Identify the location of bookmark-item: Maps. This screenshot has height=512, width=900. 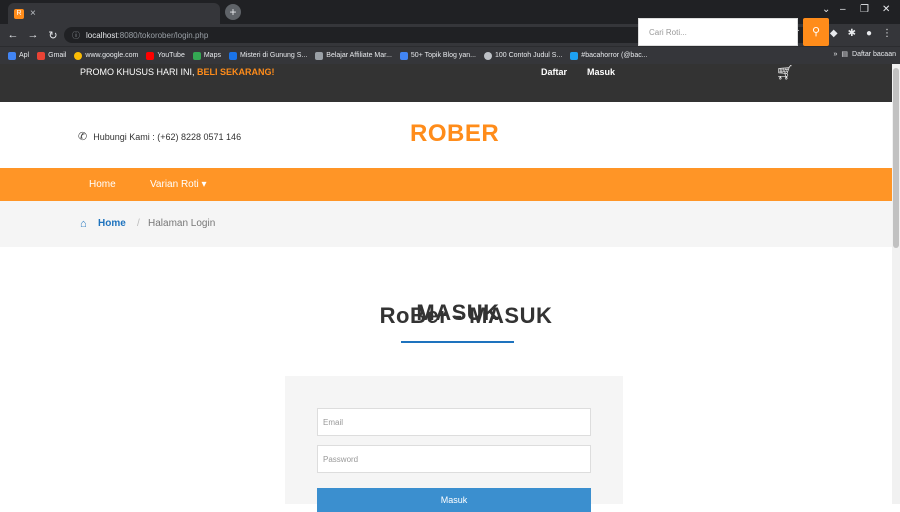
(206, 55).